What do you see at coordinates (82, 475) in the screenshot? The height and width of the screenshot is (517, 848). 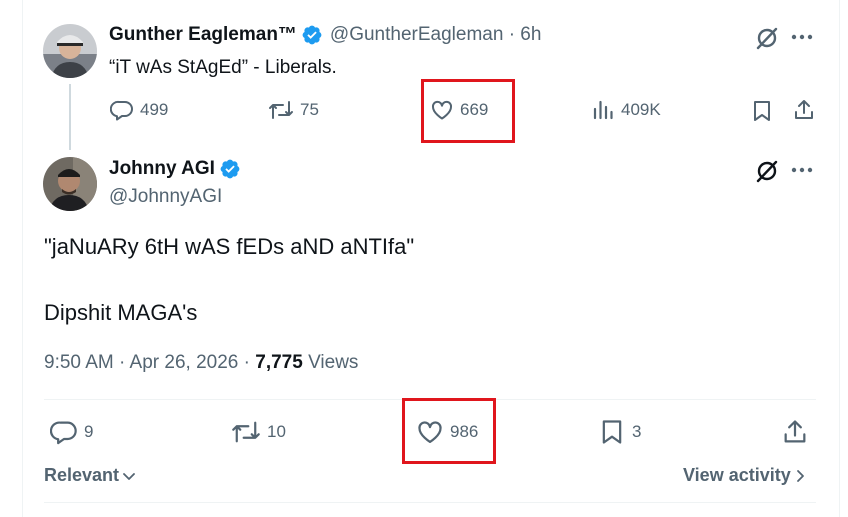 I see `sort-label: Relevant` at bounding box center [82, 475].